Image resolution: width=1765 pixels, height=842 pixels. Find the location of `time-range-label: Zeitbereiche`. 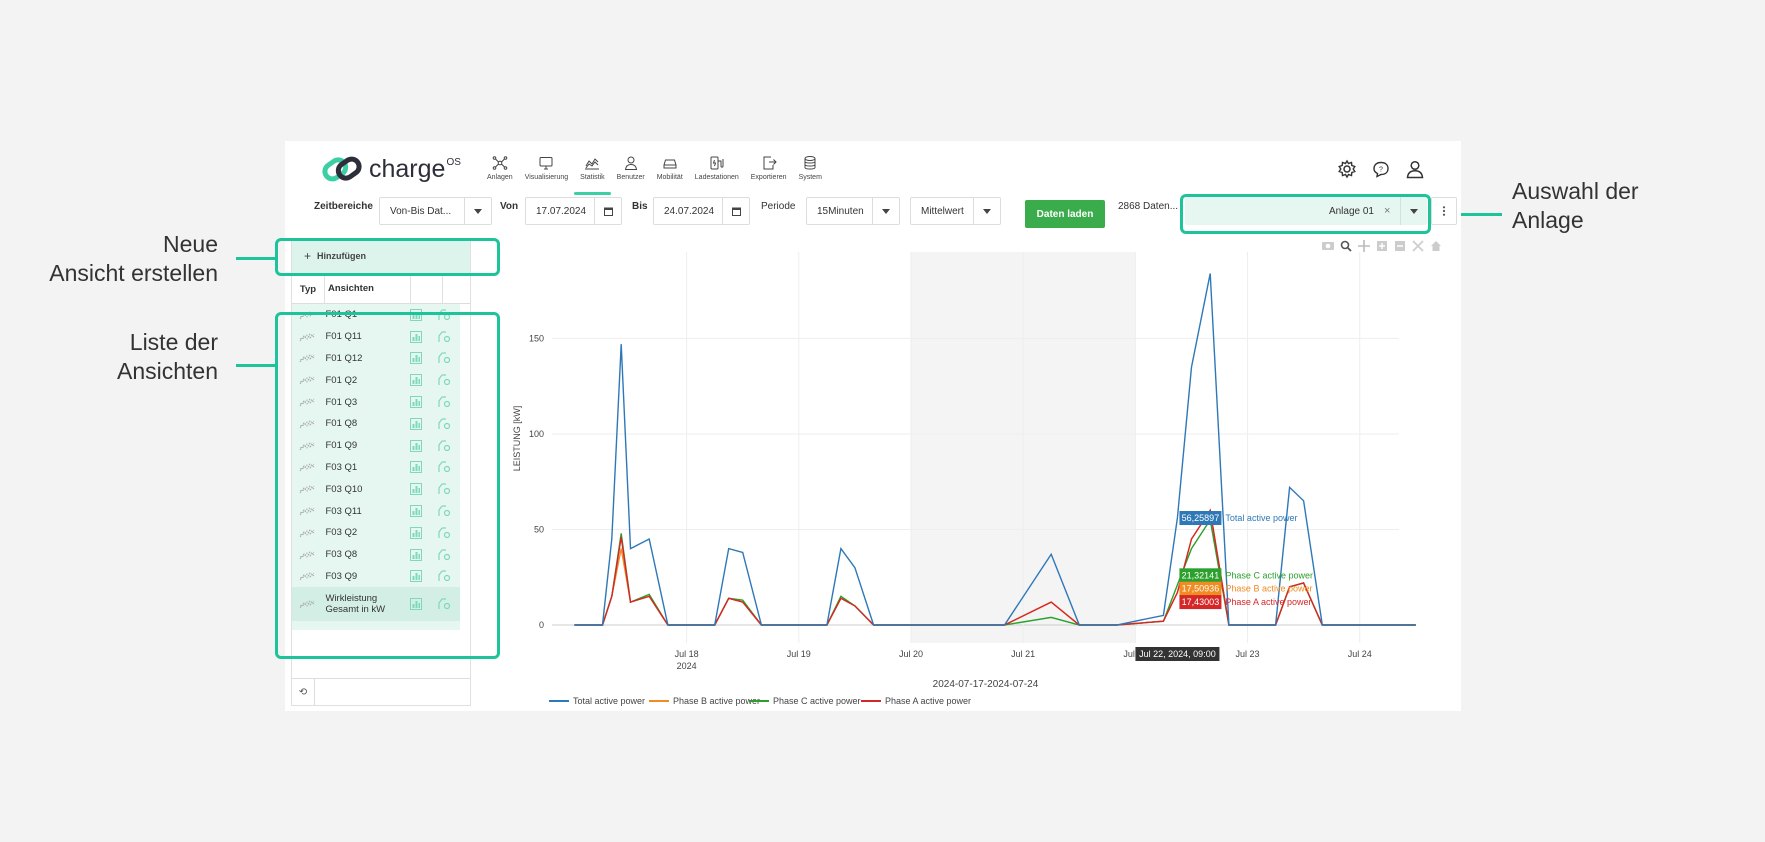

time-range-label: Zeitbereiche is located at coordinates (343, 206).